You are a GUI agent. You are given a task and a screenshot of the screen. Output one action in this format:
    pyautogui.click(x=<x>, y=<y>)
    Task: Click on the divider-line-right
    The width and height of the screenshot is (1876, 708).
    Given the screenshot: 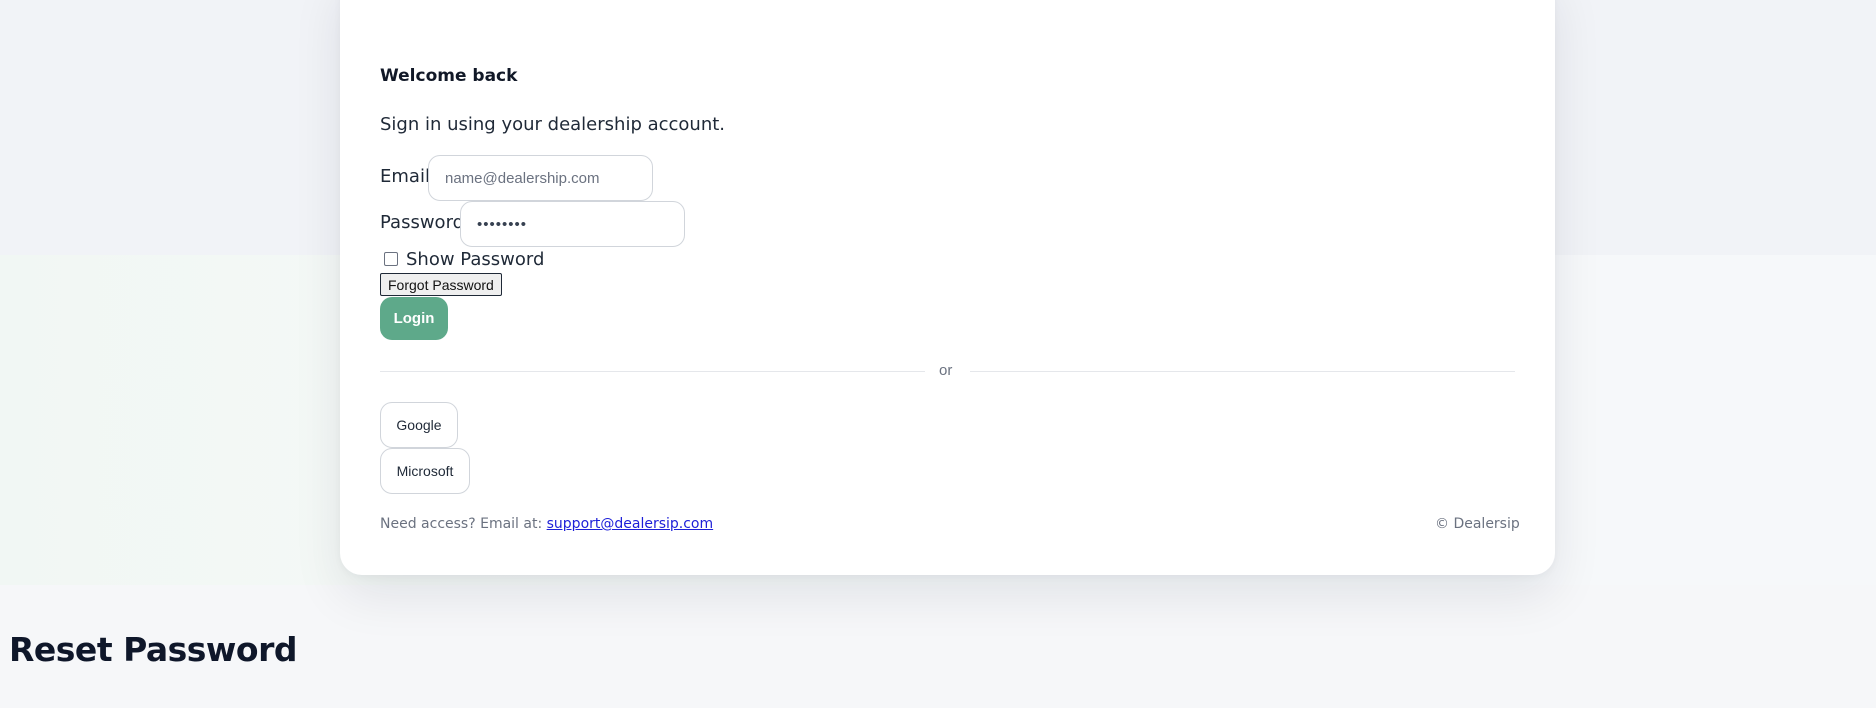 What is the action you would take?
    pyautogui.click(x=1242, y=371)
    